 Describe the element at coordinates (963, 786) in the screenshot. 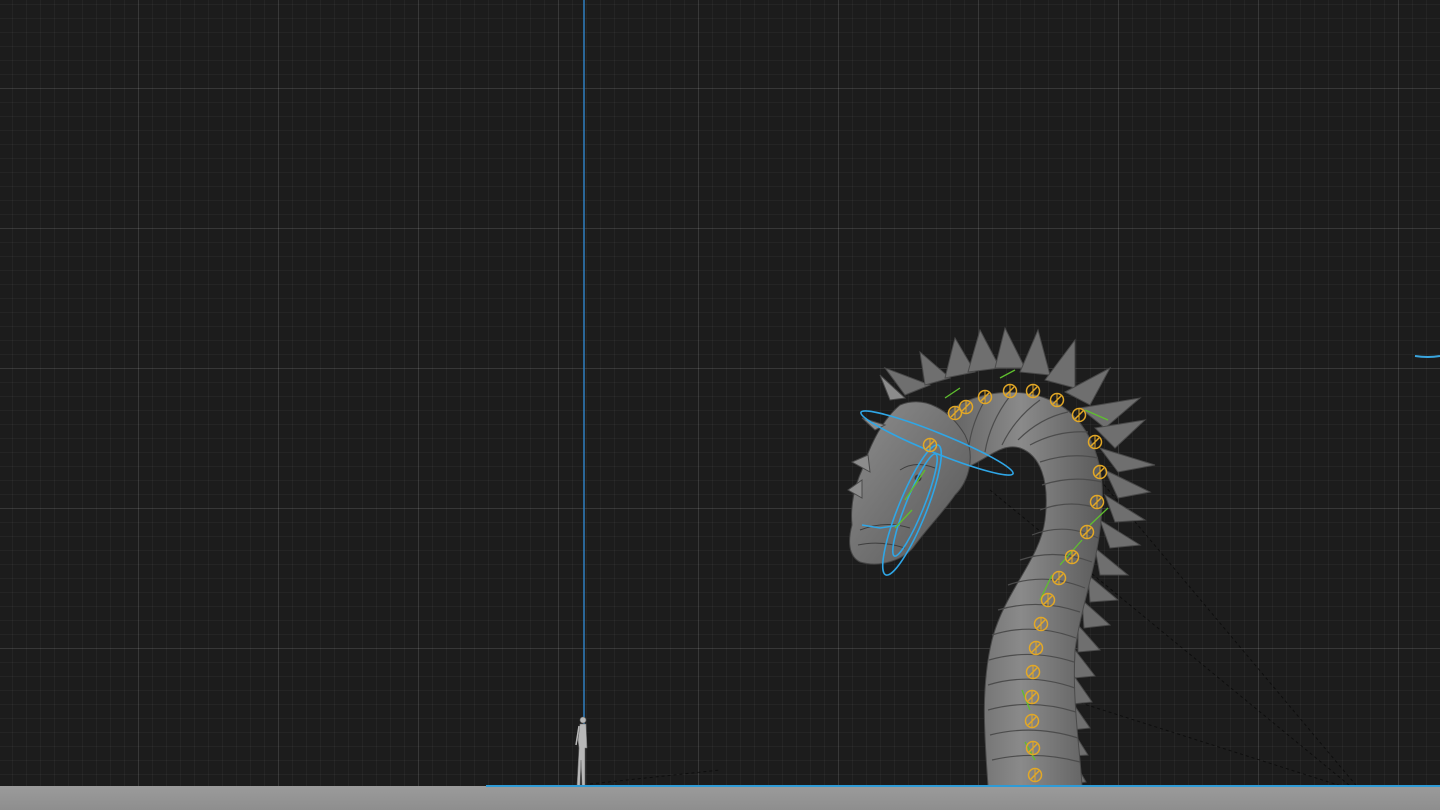

I see `ground-selection-edge` at that location.